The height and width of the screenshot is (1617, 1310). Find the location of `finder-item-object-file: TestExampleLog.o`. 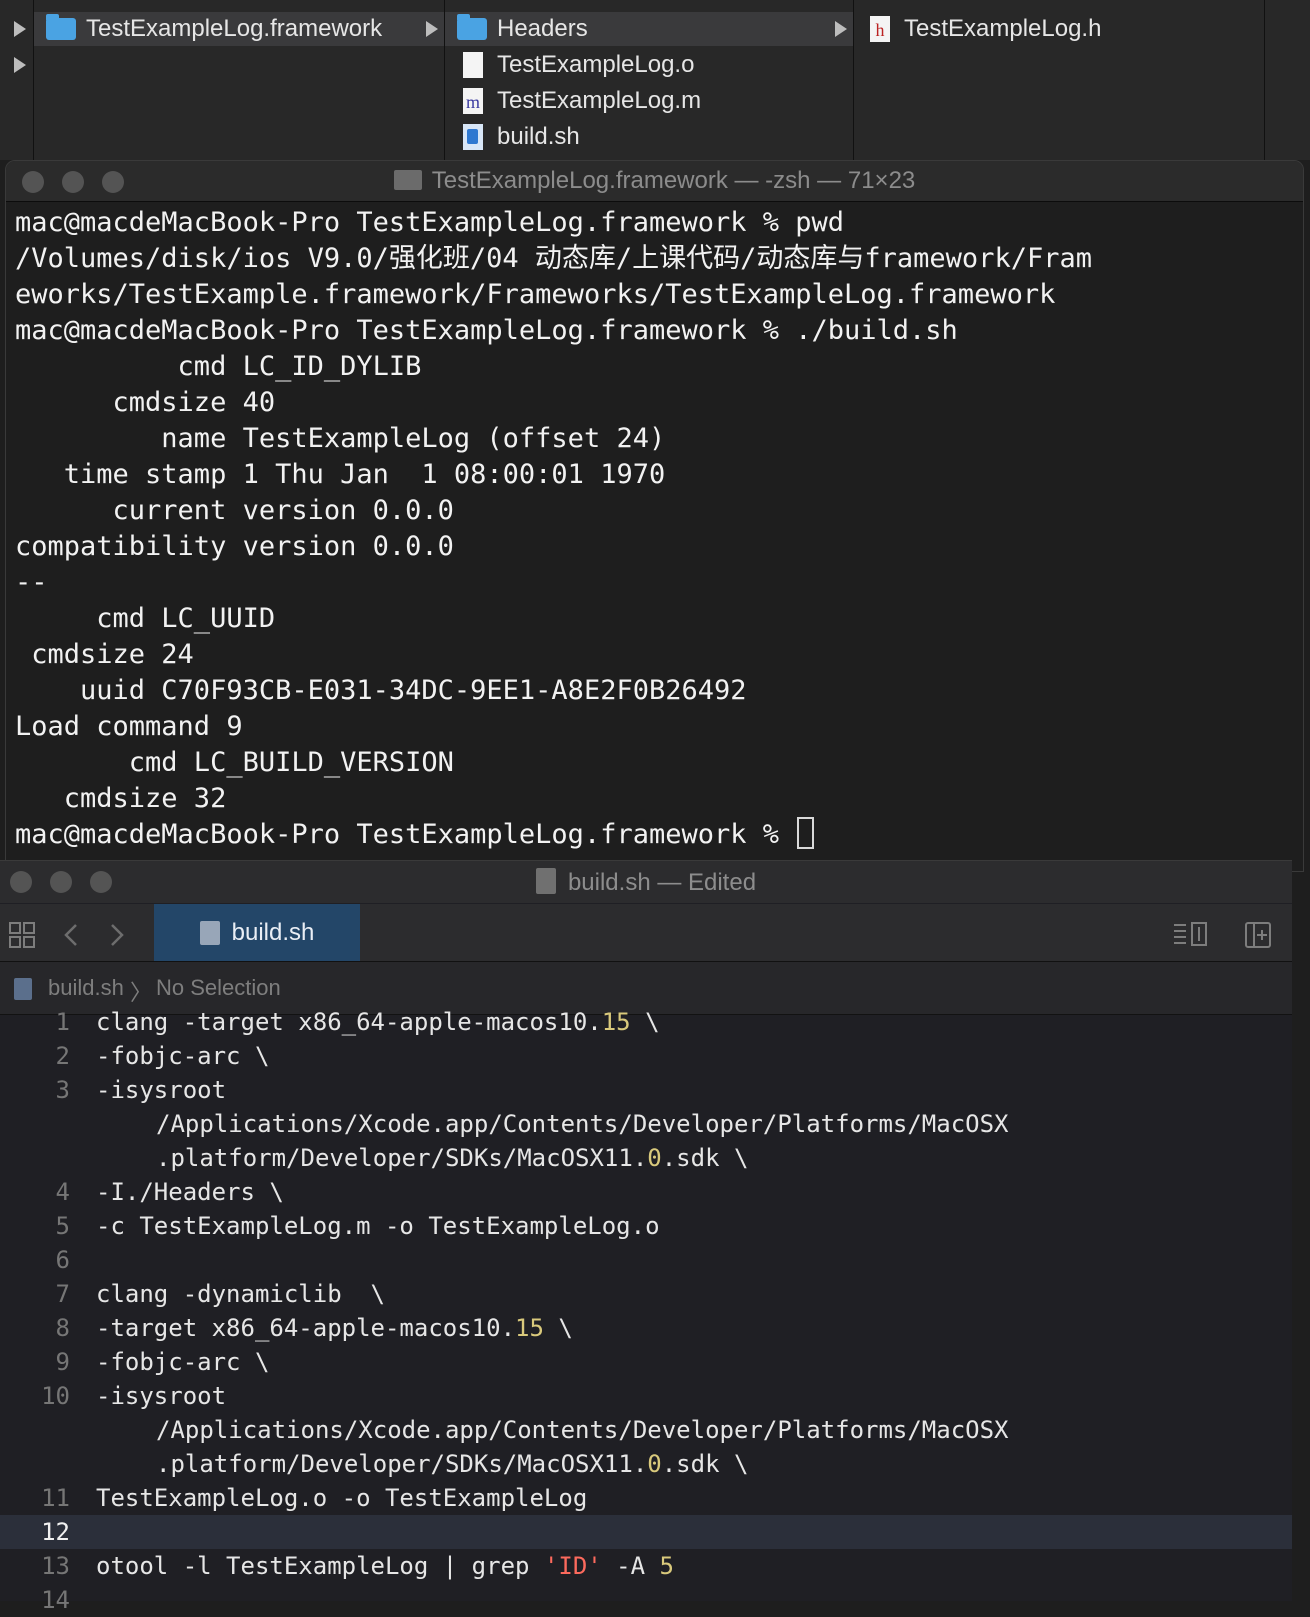

finder-item-object-file: TestExampleLog.o is located at coordinates (578, 65).